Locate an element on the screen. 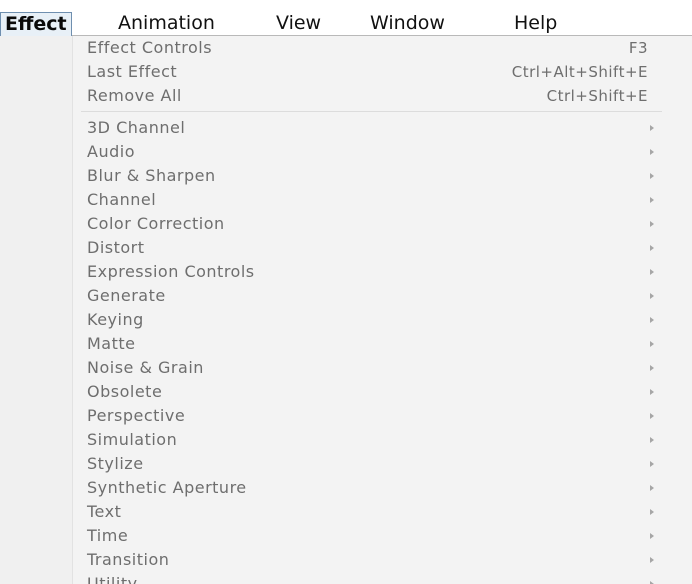 This screenshot has width=692, height=584. menu-item-label: Last Effect is located at coordinates (132, 71).